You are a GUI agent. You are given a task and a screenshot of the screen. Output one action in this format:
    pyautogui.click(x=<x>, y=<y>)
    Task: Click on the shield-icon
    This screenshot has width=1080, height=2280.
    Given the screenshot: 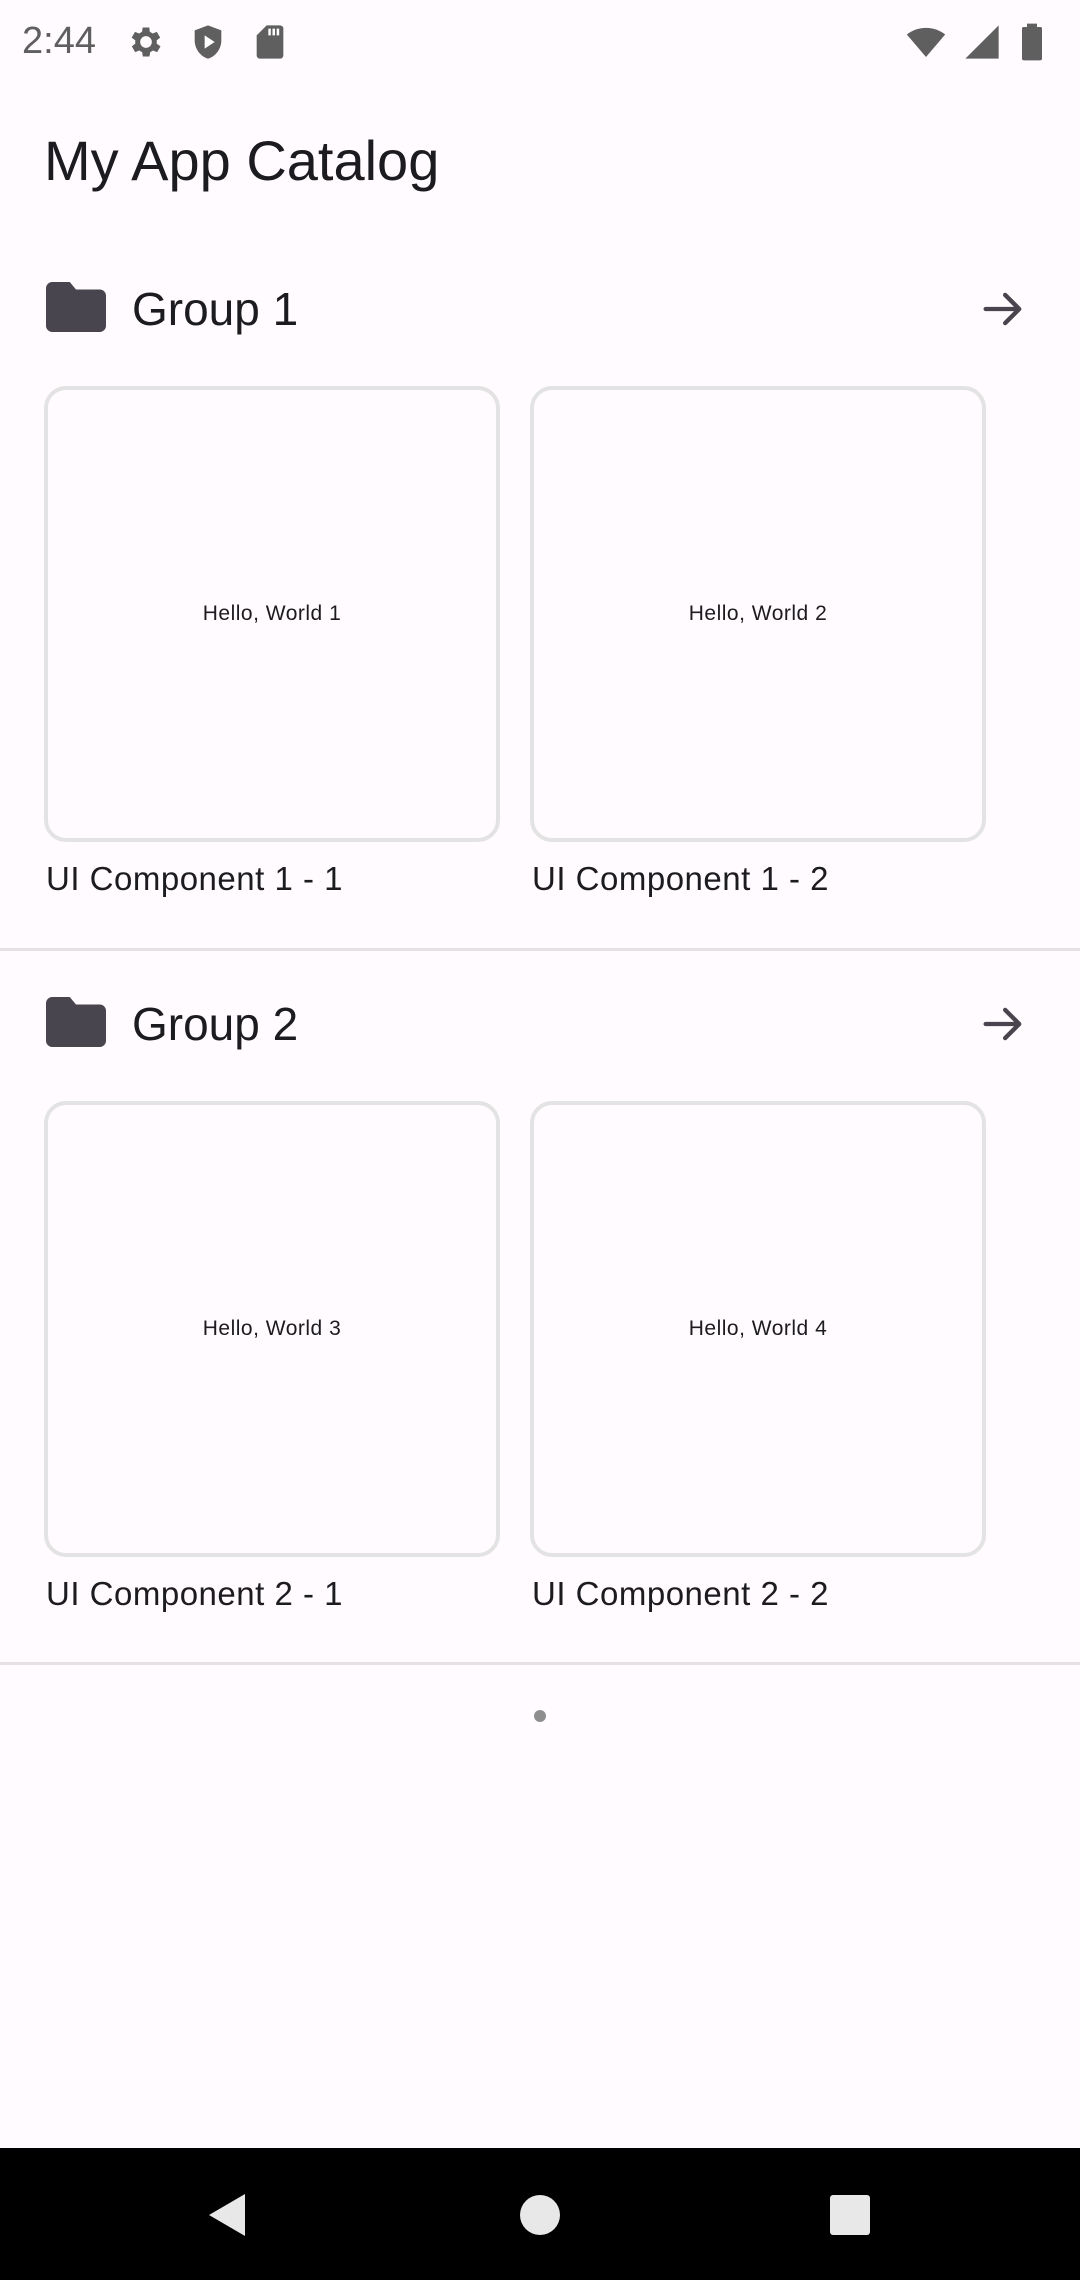 What is the action you would take?
    pyautogui.click(x=208, y=42)
    